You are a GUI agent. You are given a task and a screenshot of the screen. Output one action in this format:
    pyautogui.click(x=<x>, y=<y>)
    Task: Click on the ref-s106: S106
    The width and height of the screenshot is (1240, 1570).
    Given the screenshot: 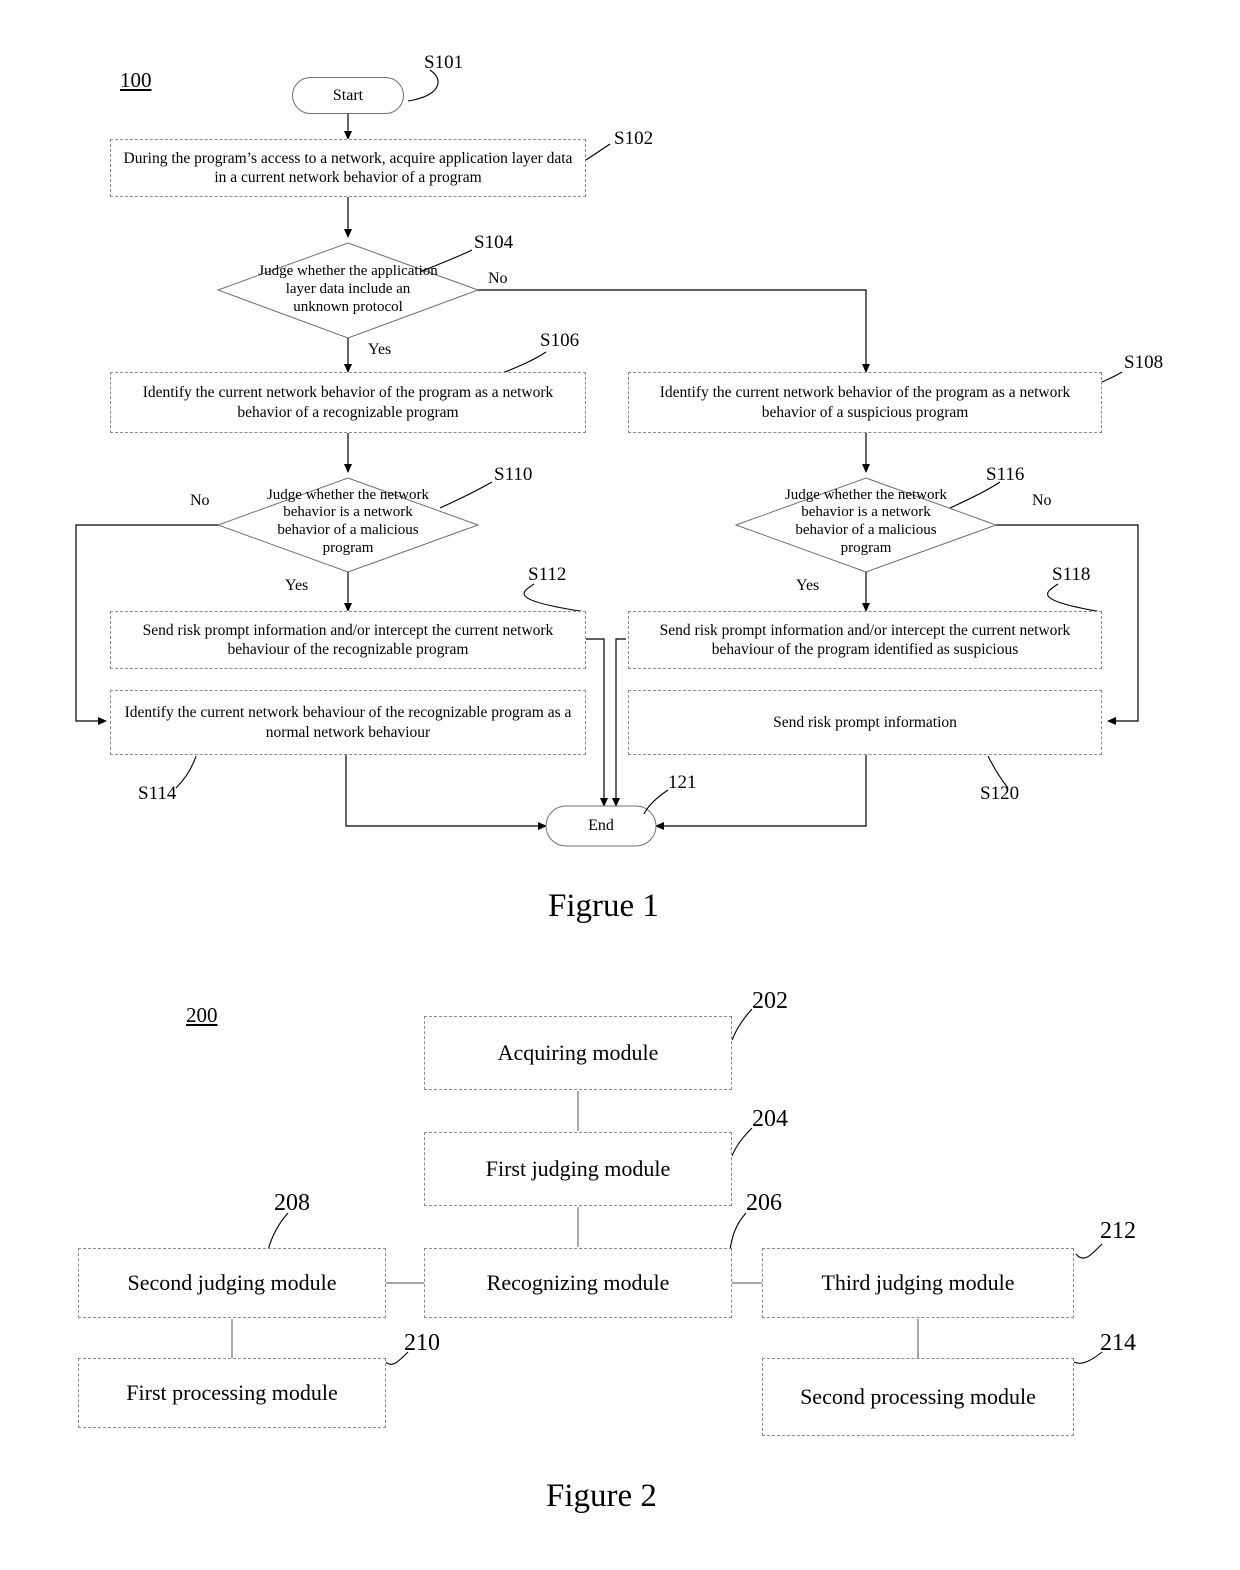 What is the action you would take?
    pyautogui.click(x=560, y=340)
    